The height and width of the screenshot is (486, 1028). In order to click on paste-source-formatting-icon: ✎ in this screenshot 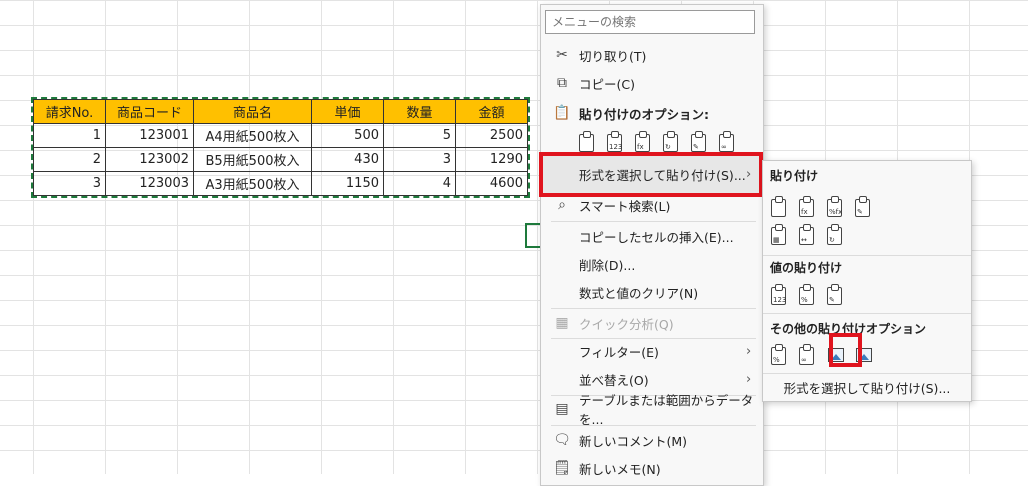, I will do `click(864, 207)`.